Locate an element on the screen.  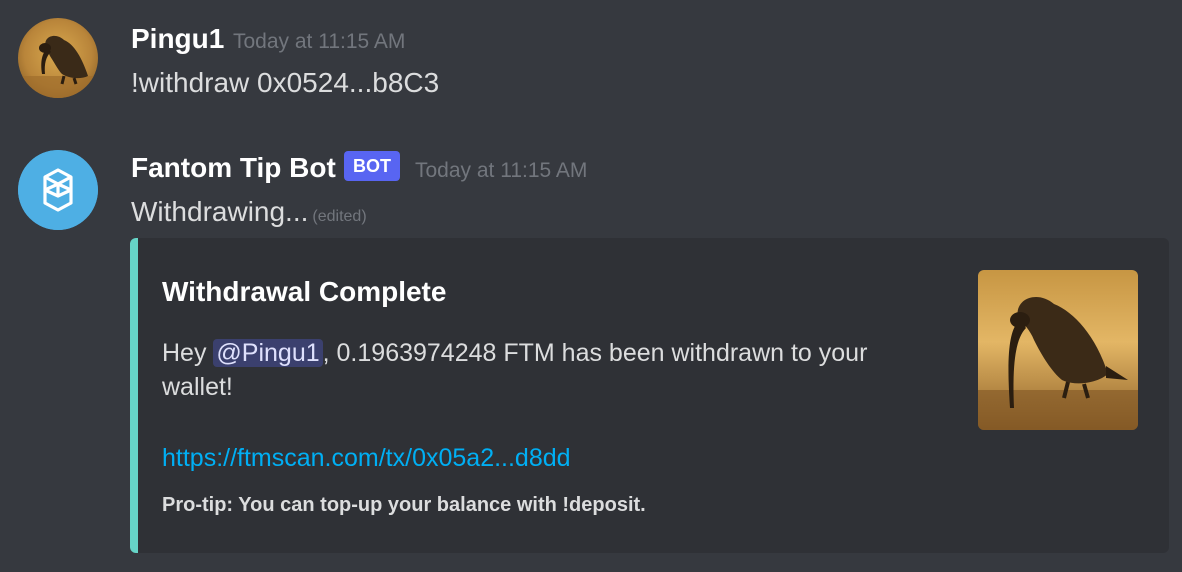
message-content: Withdrawing... (edited) is located at coordinates (249, 212).